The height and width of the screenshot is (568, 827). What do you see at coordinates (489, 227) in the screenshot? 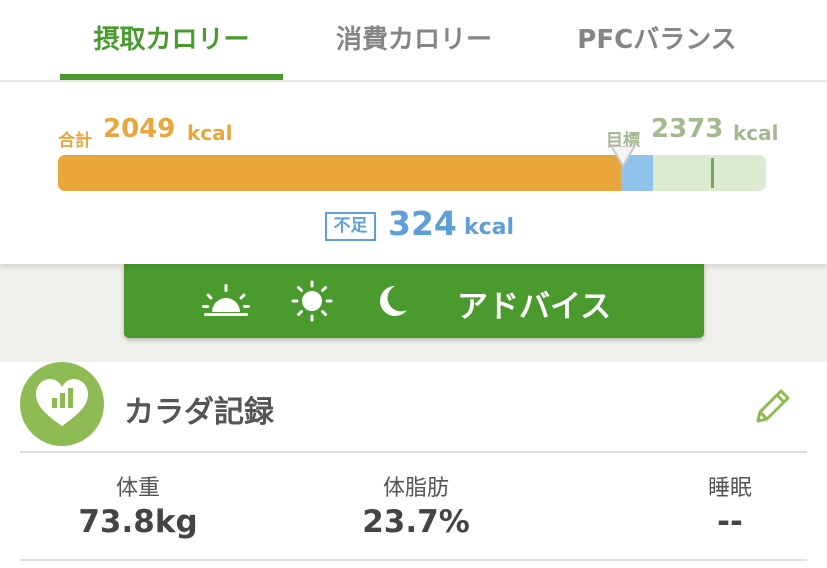
I see `shortage-unit: kcal` at bounding box center [489, 227].